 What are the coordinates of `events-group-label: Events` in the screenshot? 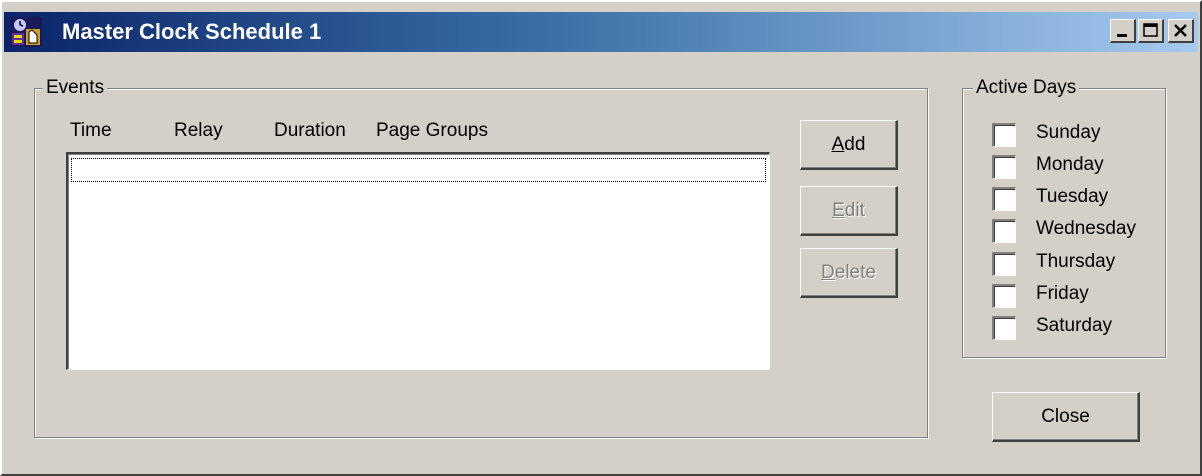 It's located at (75, 88).